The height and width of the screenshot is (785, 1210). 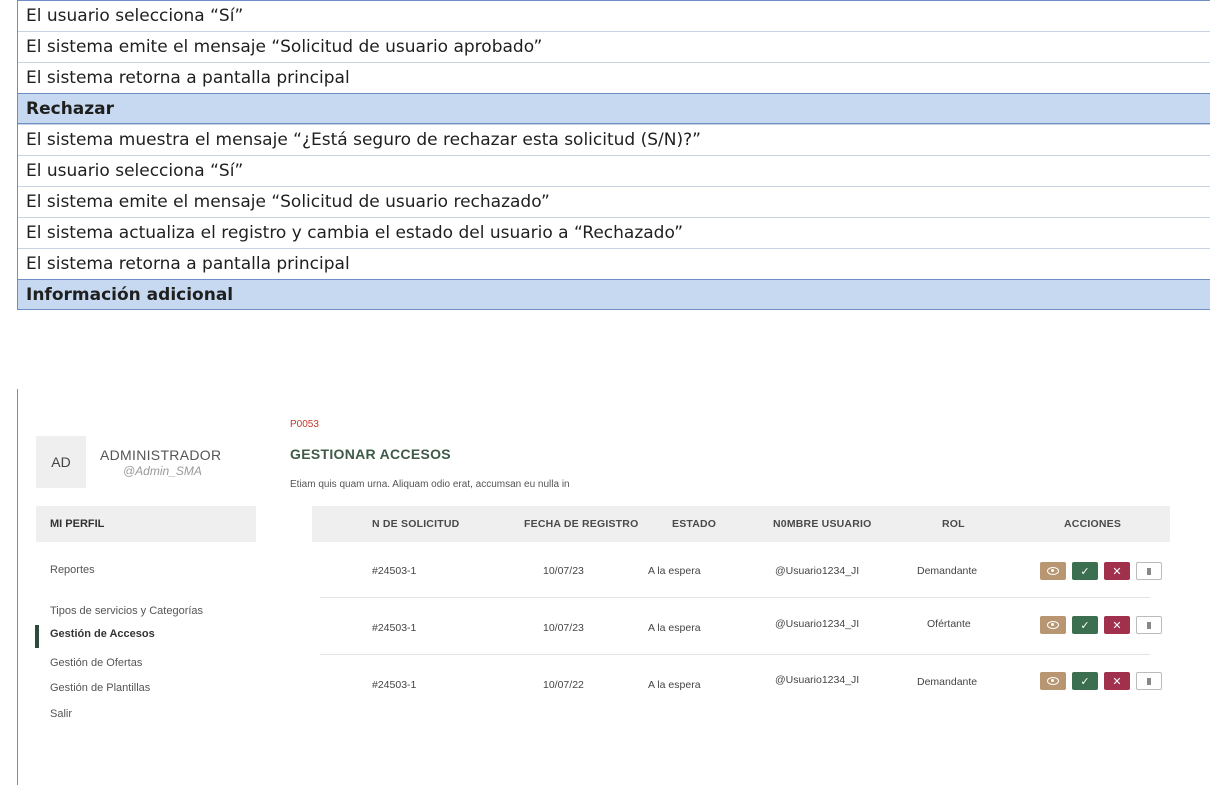 I want to click on sidebar-item-salir: Salir, so click(x=61, y=714).